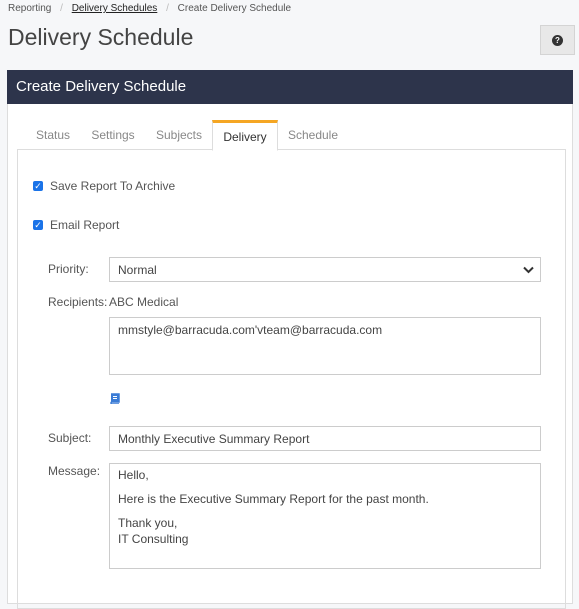 Image resolution: width=579 pixels, height=609 pixels. Describe the element at coordinates (85, 225) in the screenshot. I see `email-report-label: Email Report` at that location.